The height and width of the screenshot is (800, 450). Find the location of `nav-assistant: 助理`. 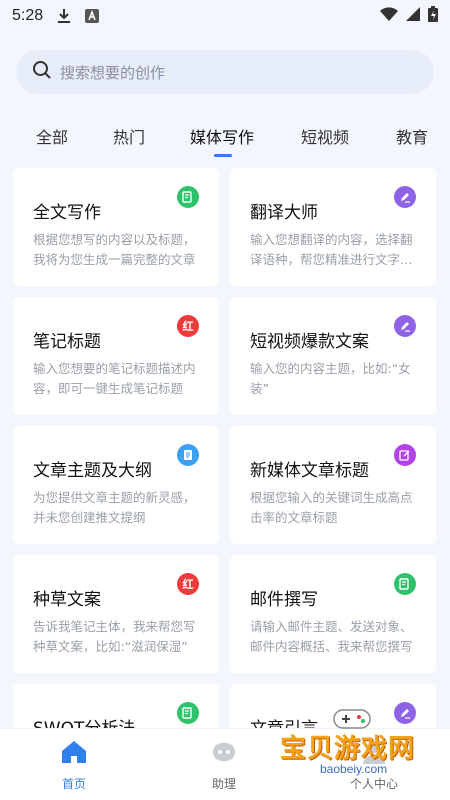

nav-assistant: 助理 is located at coordinates (224, 765).